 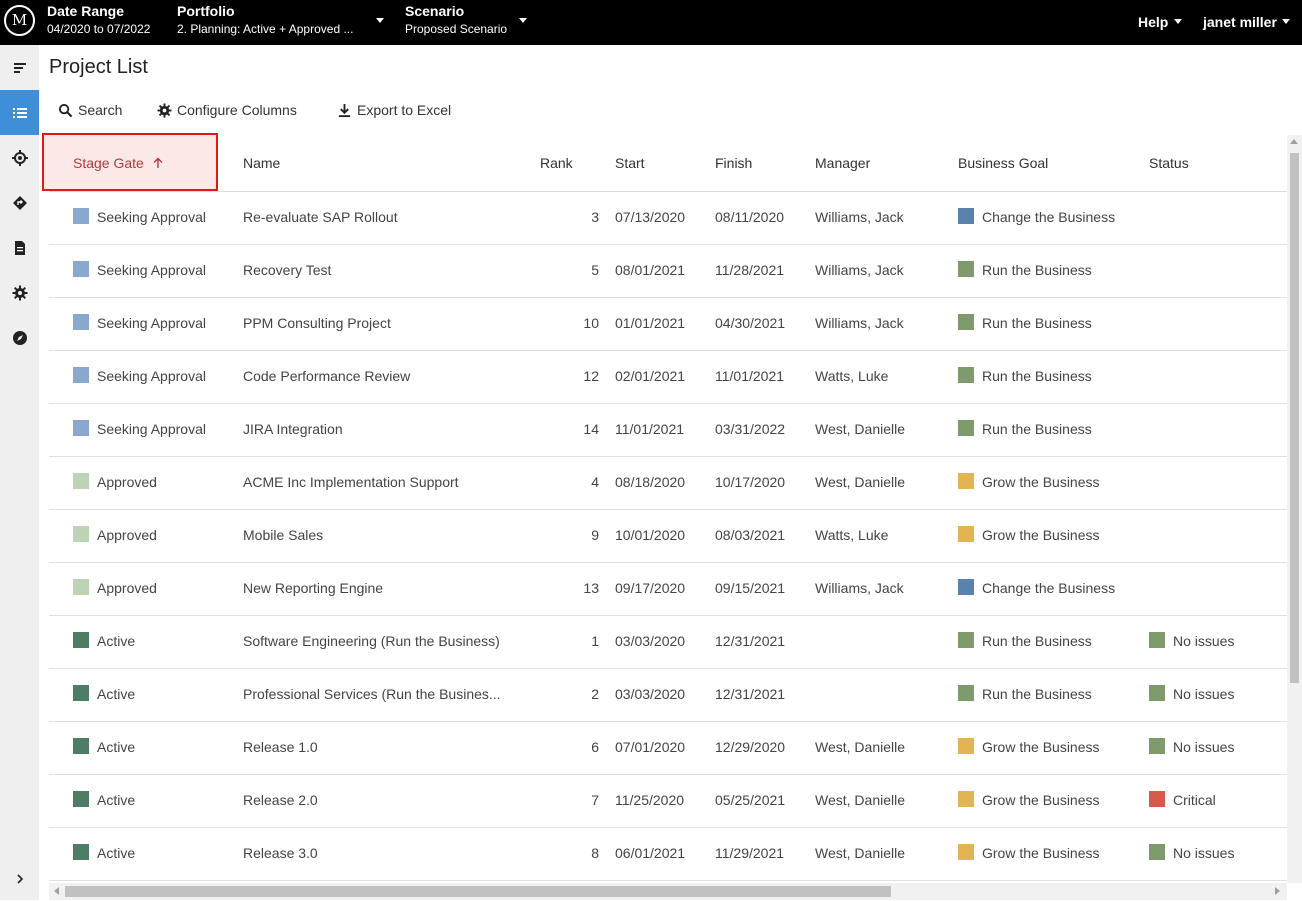 What do you see at coordinates (1294, 141) in the screenshot?
I see `scroll-up-icon` at bounding box center [1294, 141].